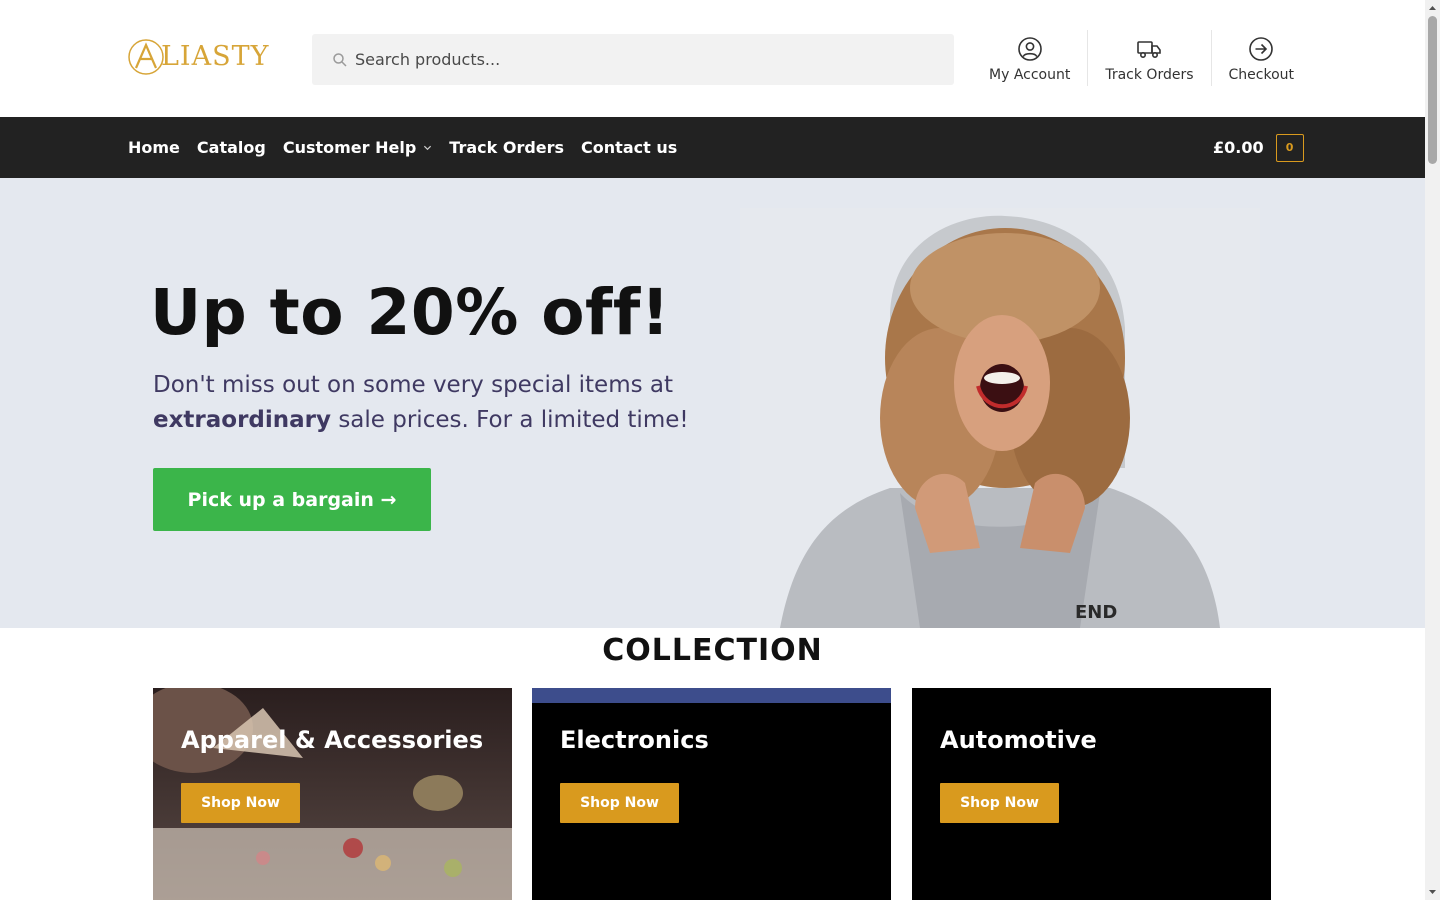  I want to click on arrow-circle-right-icon, so click(1261, 49).